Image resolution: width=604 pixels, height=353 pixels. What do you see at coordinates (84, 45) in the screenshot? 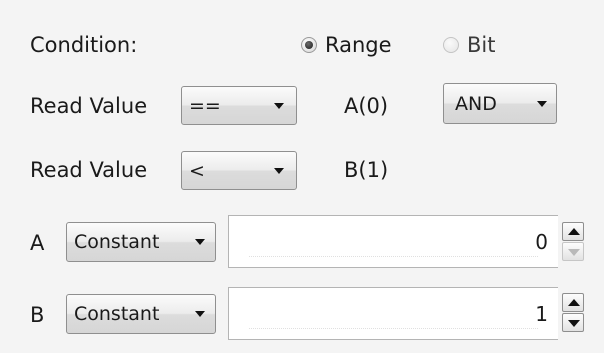
I see `condition-label: Condition:` at bounding box center [84, 45].